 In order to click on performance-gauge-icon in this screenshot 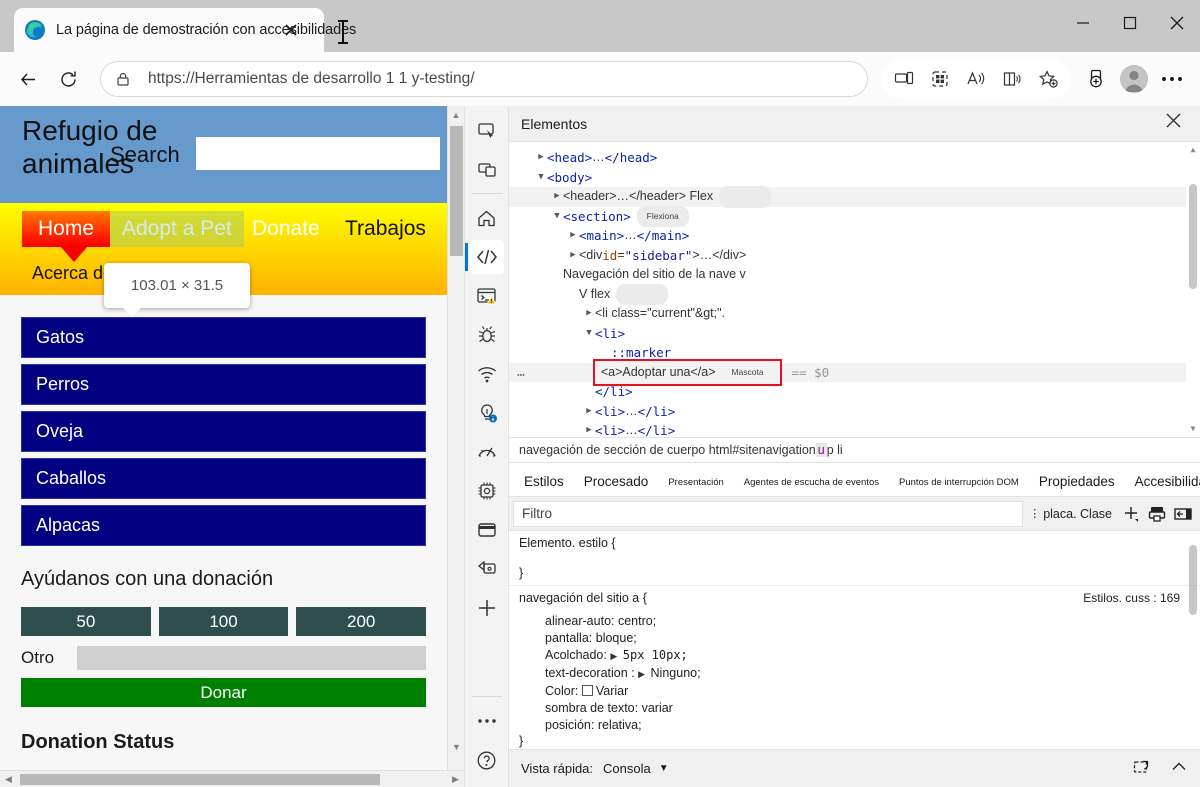, I will do `click(487, 452)`.